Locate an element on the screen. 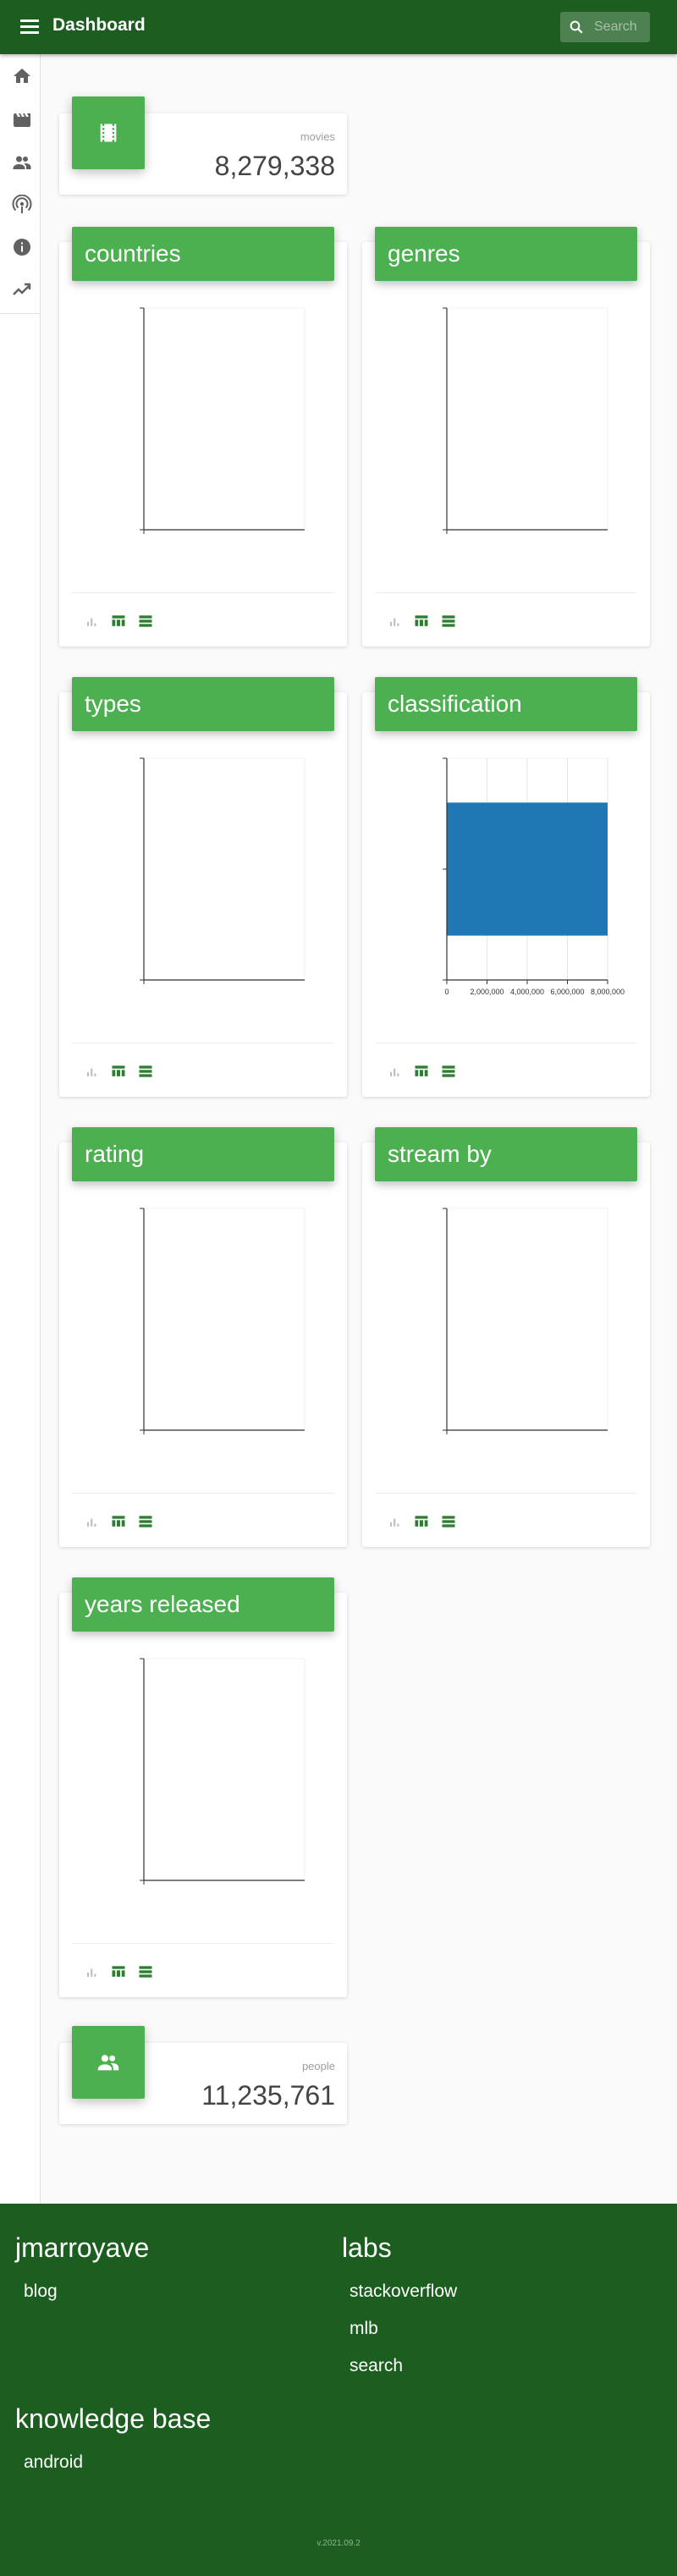 The width and height of the screenshot is (677, 2576). stat-label: movies is located at coordinates (317, 136).